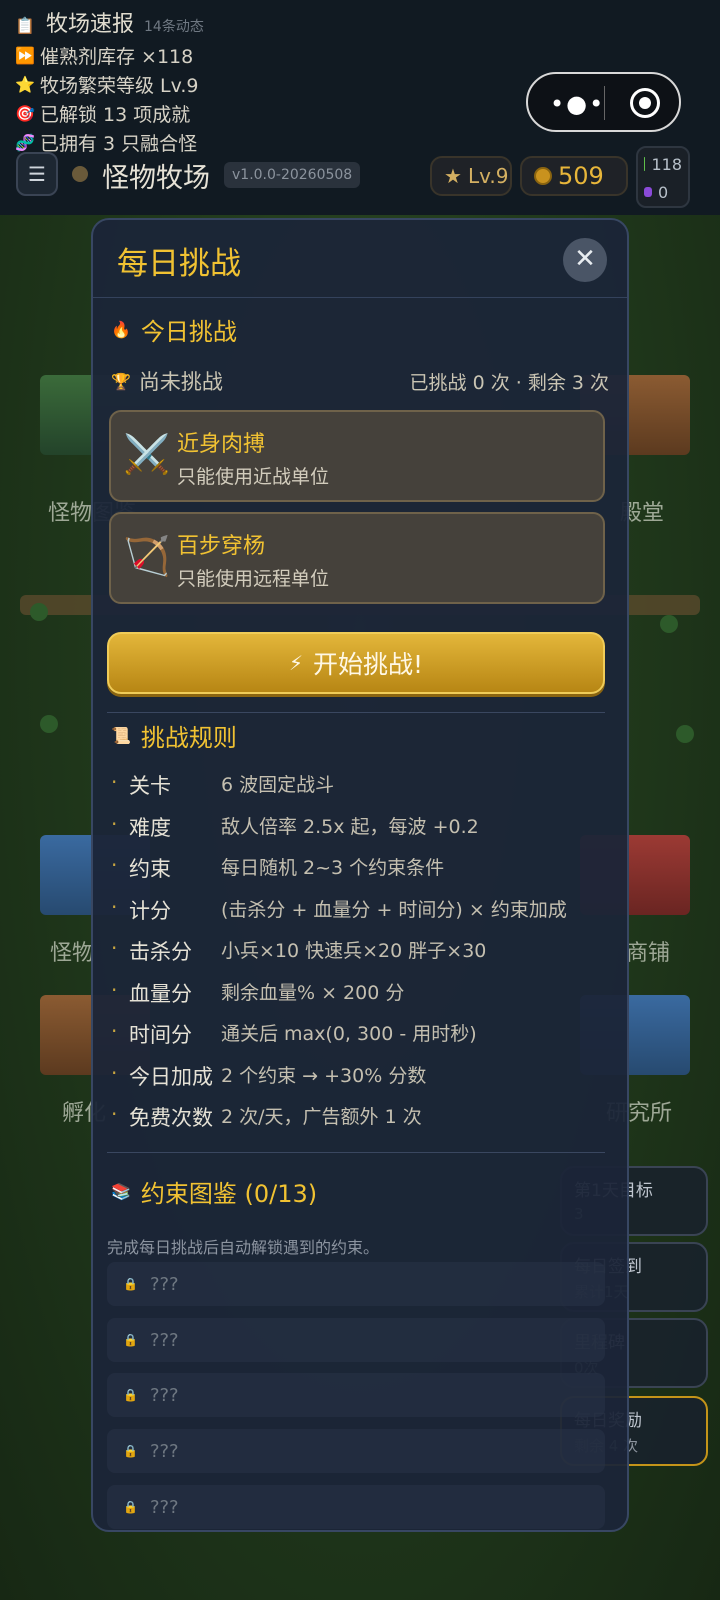  What do you see at coordinates (356, 663) in the screenshot?
I see `start-challenge-button: ⚡ 开始挑战!` at bounding box center [356, 663].